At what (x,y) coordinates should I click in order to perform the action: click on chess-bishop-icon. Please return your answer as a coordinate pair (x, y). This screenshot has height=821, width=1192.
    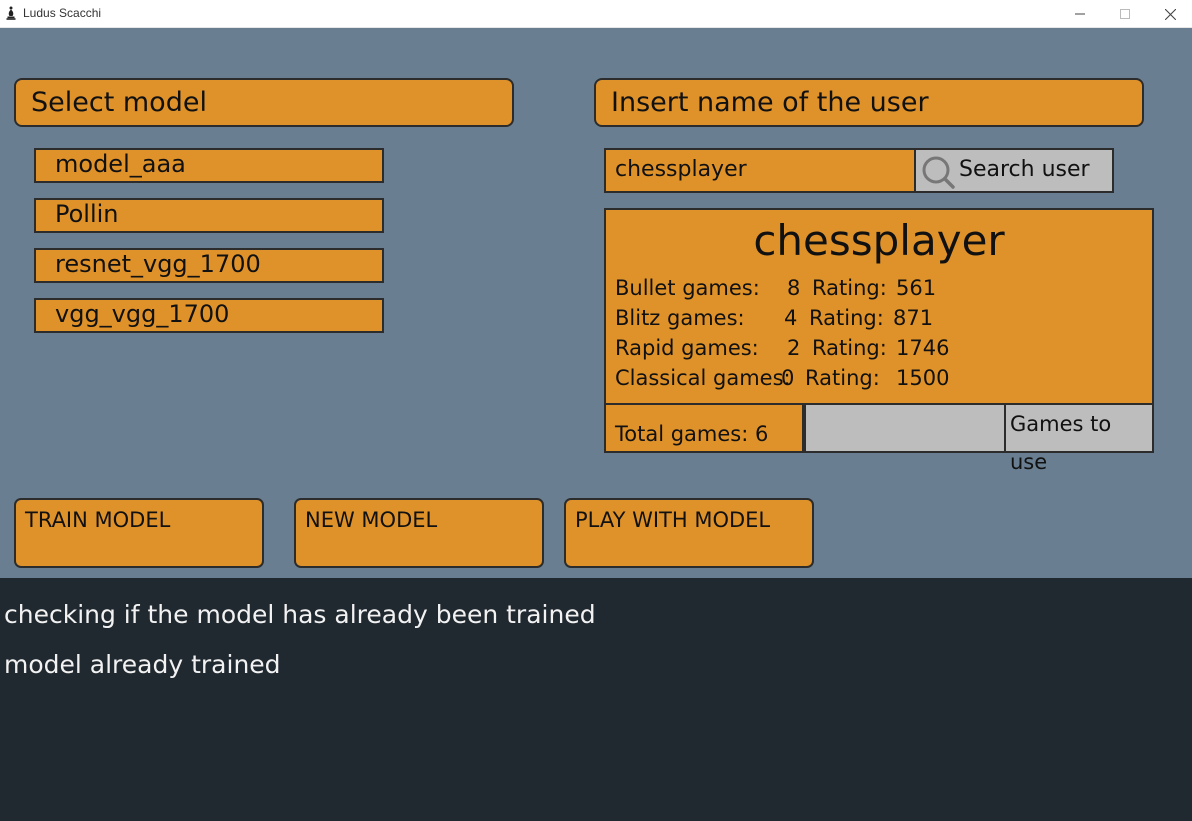
    Looking at the image, I should click on (11, 13).